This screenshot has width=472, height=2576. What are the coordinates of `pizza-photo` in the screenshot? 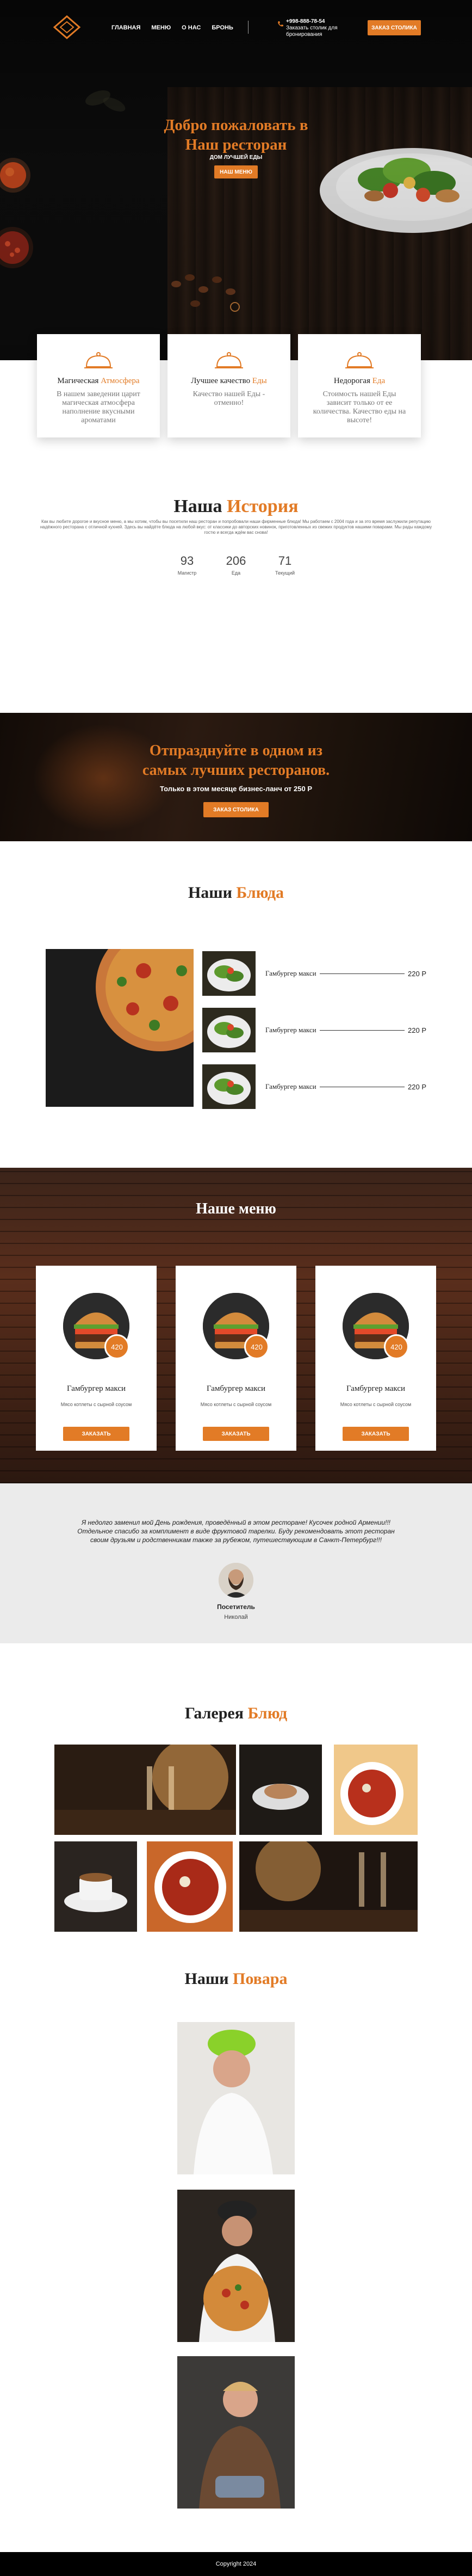 It's located at (120, 1028).